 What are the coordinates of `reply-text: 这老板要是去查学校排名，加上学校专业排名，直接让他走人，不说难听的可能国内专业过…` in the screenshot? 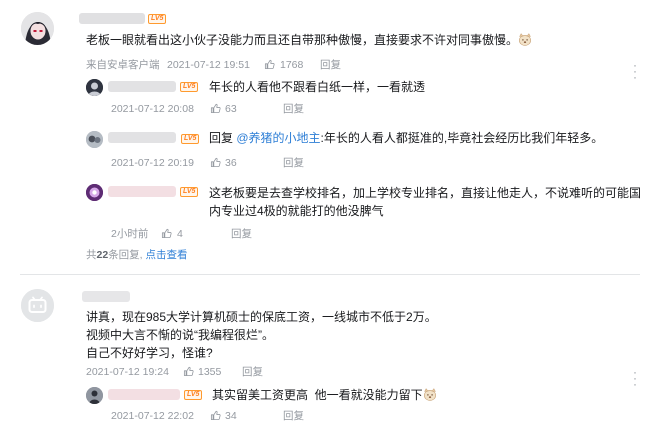 It's located at (425, 202).